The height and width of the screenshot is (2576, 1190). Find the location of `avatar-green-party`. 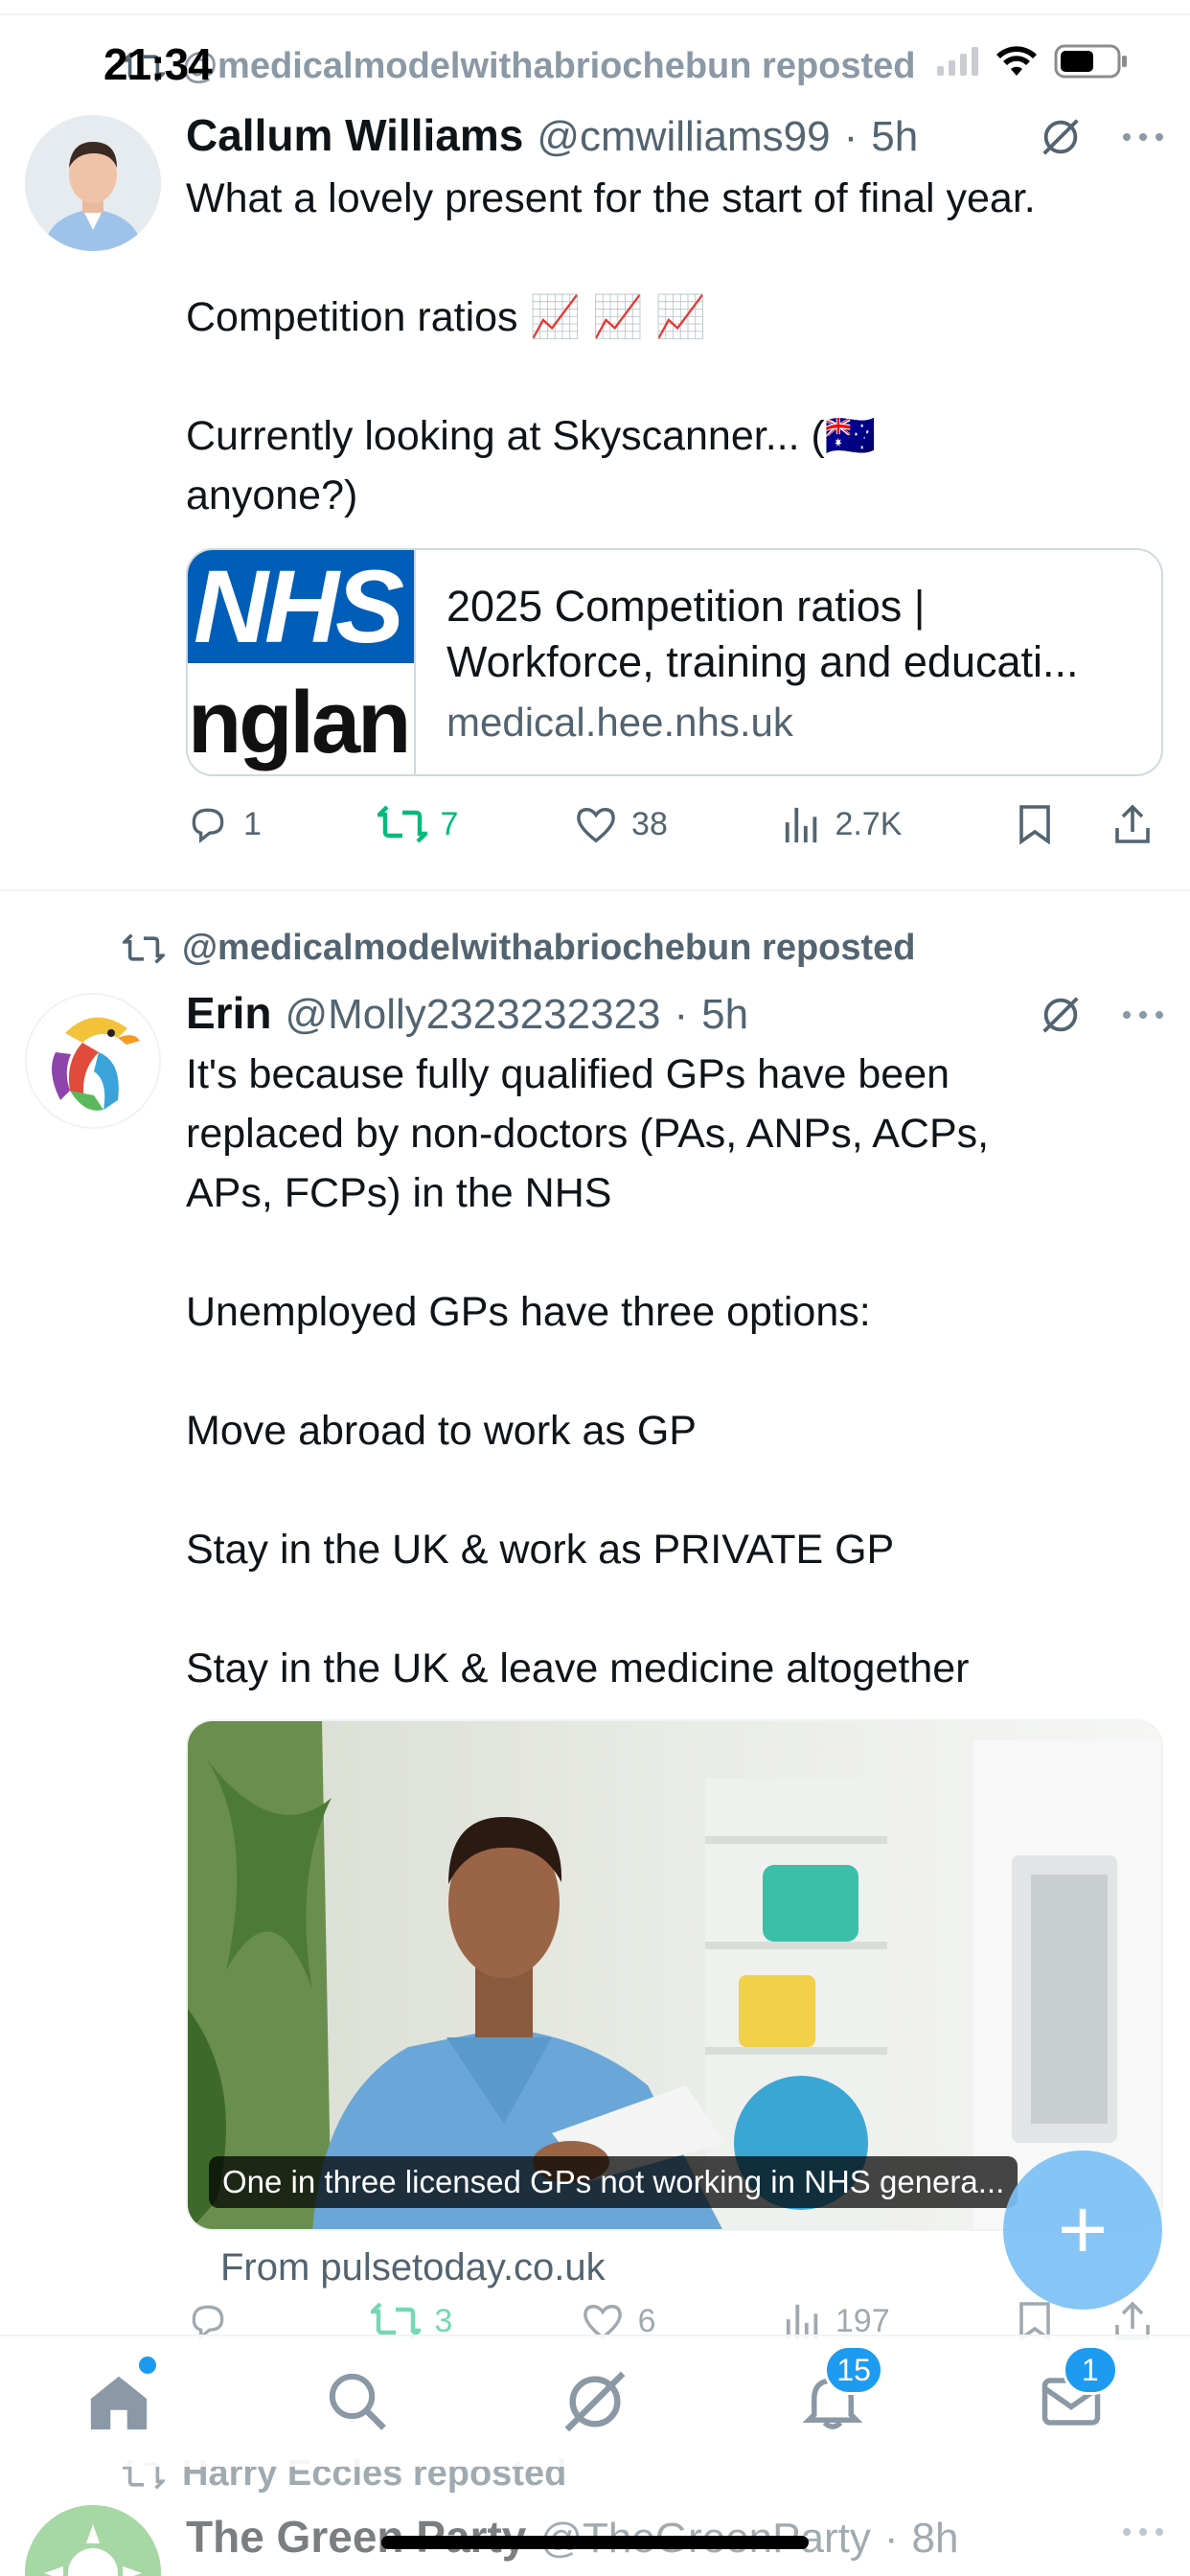

avatar-green-party is located at coordinates (93, 2540).